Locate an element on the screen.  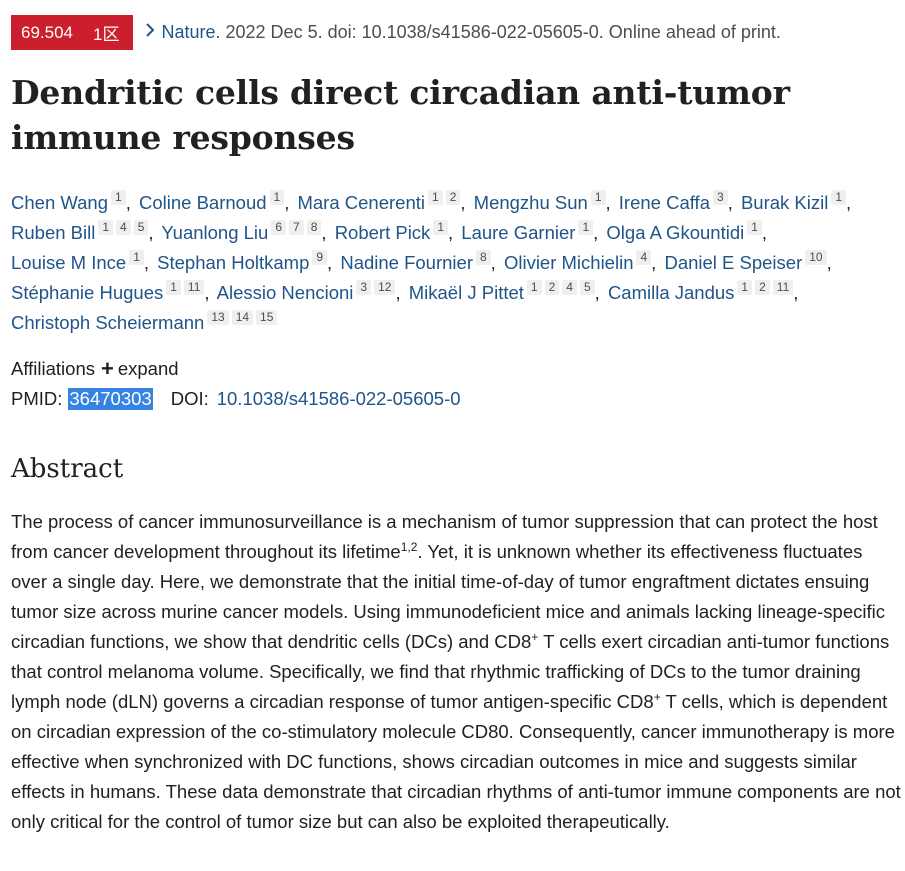
author-entry: Stéphanie Hugues 1 11, is located at coordinates (112, 291).